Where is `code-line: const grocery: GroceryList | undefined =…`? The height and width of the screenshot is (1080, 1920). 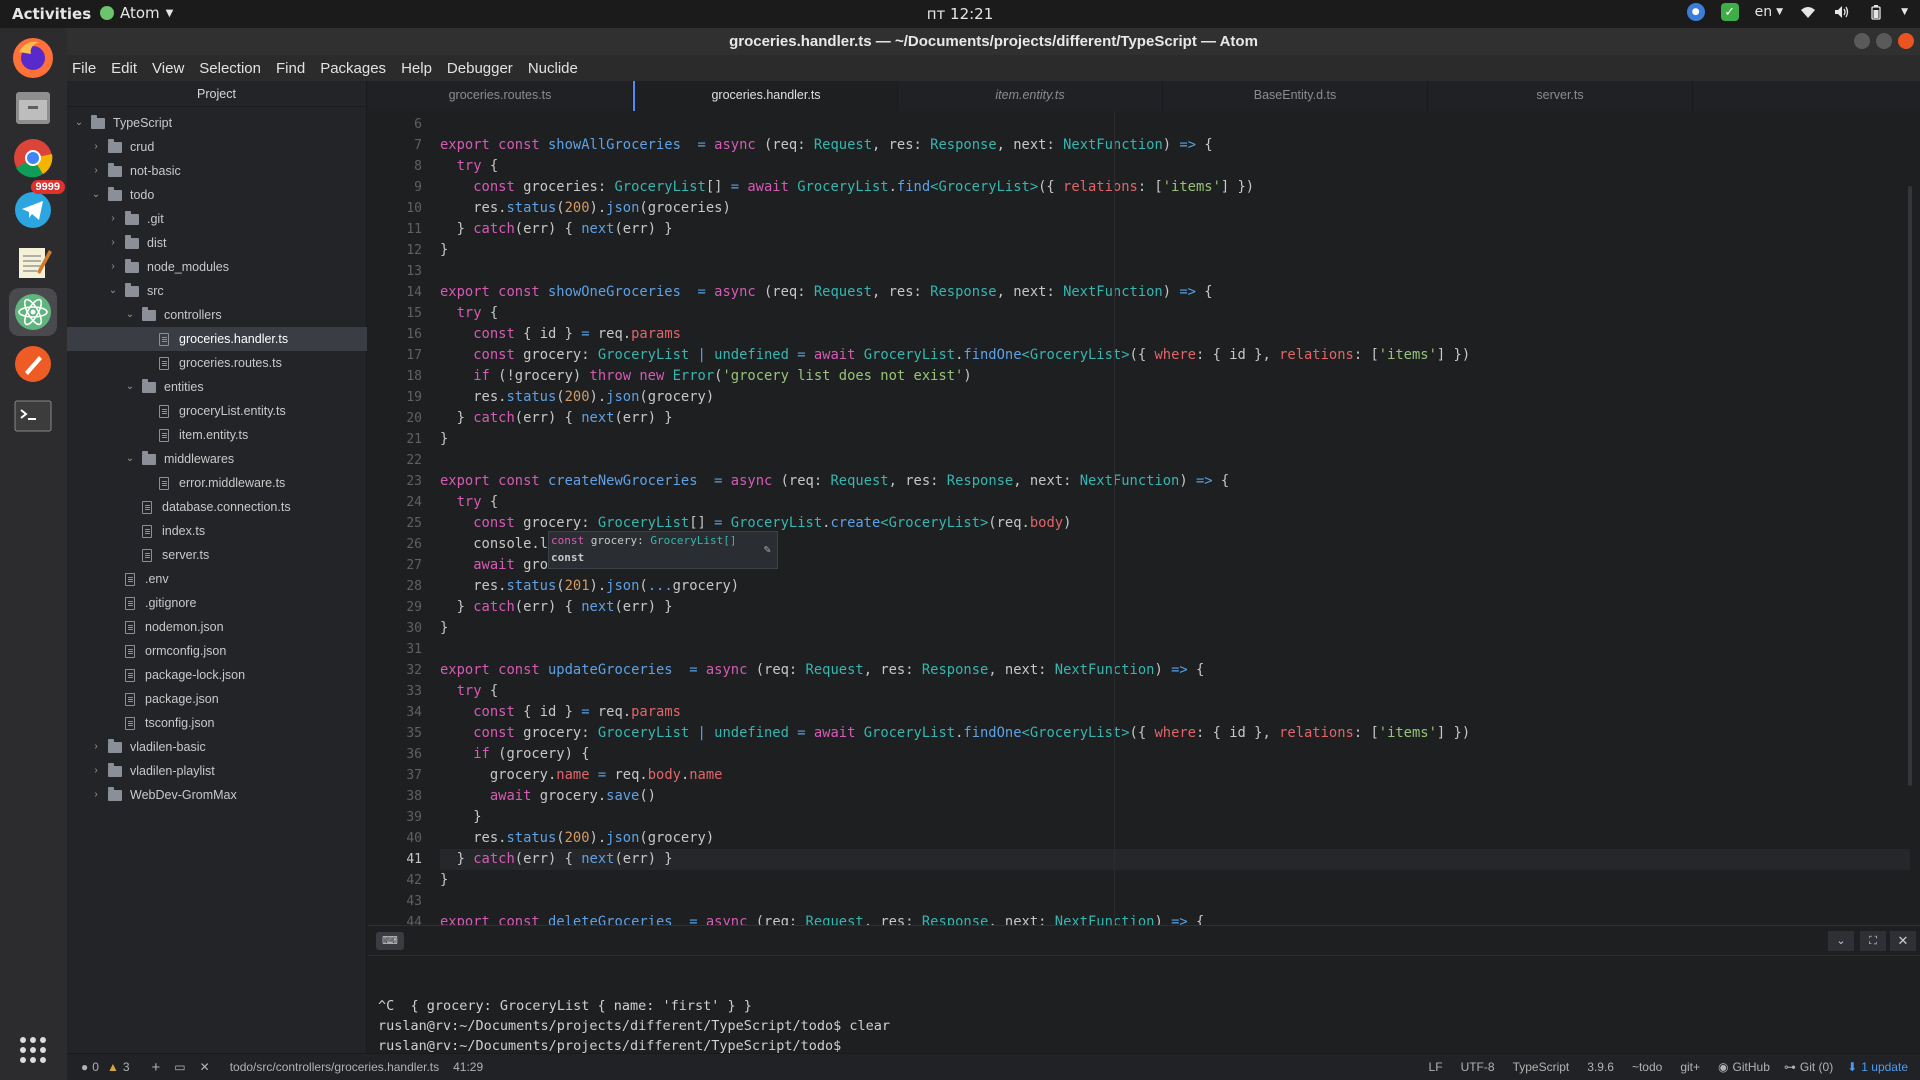
code-line: const grocery: GroceryList | undefined =… is located at coordinates (955, 733).